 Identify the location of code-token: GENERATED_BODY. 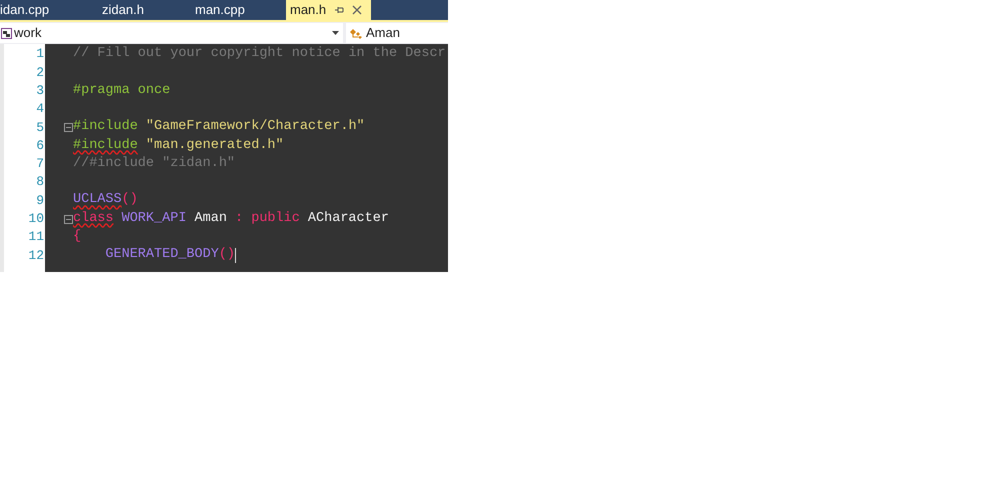
(162, 255).